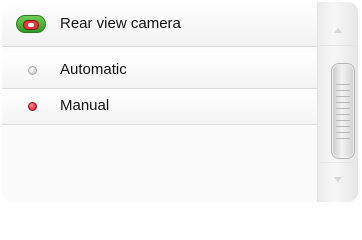  What do you see at coordinates (32, 106) in the screenshot?
I see `radio-selected-icon` at bounding box center [32, 106].